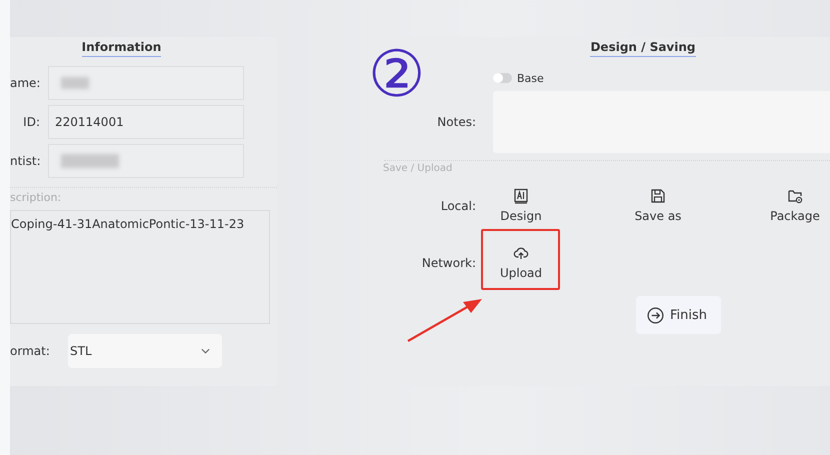 The image size is (830, 455). What do you see at coordinates (521, 205) in the screenshot?
I see `action-button: Design` at bounding box center [521, 205].